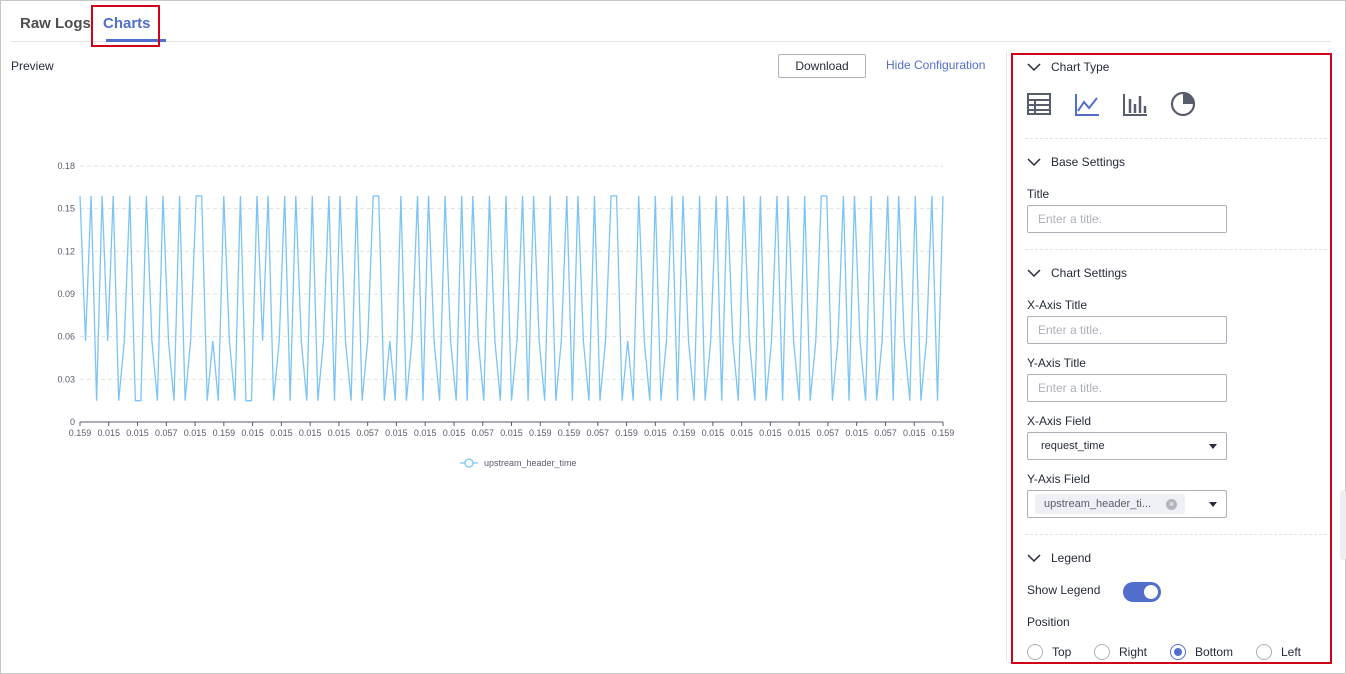  I want to click on x-axis-title-label: X-Axis Title, so click(1057, 305).